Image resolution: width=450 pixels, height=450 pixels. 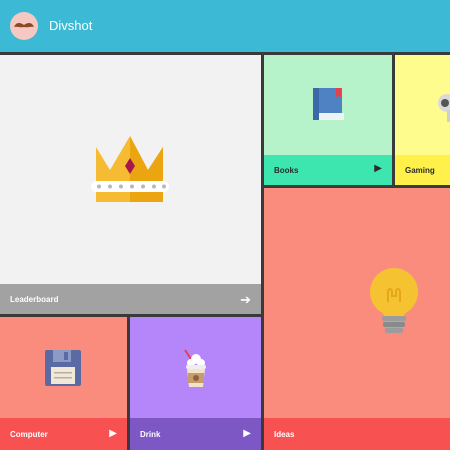 I want to click on app-header: Divshot, so click(x=225, y=26).